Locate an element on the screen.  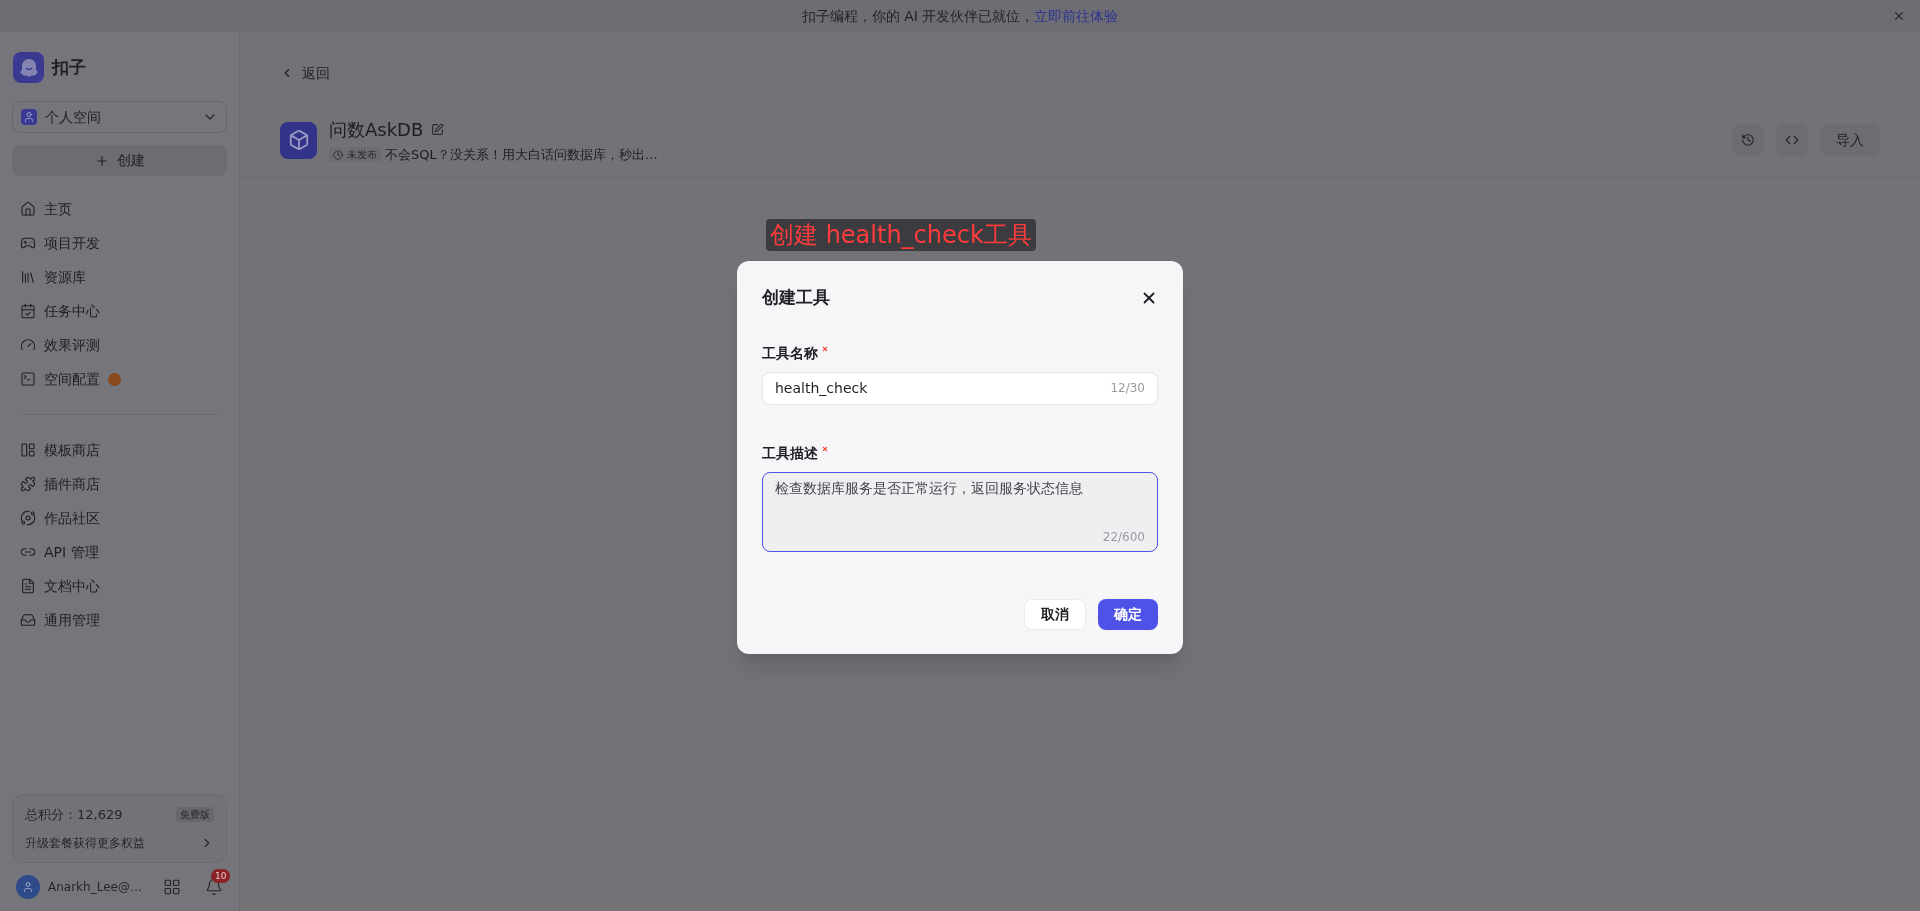
nav-item: 插件商店 is located at coordinates (119, 484).